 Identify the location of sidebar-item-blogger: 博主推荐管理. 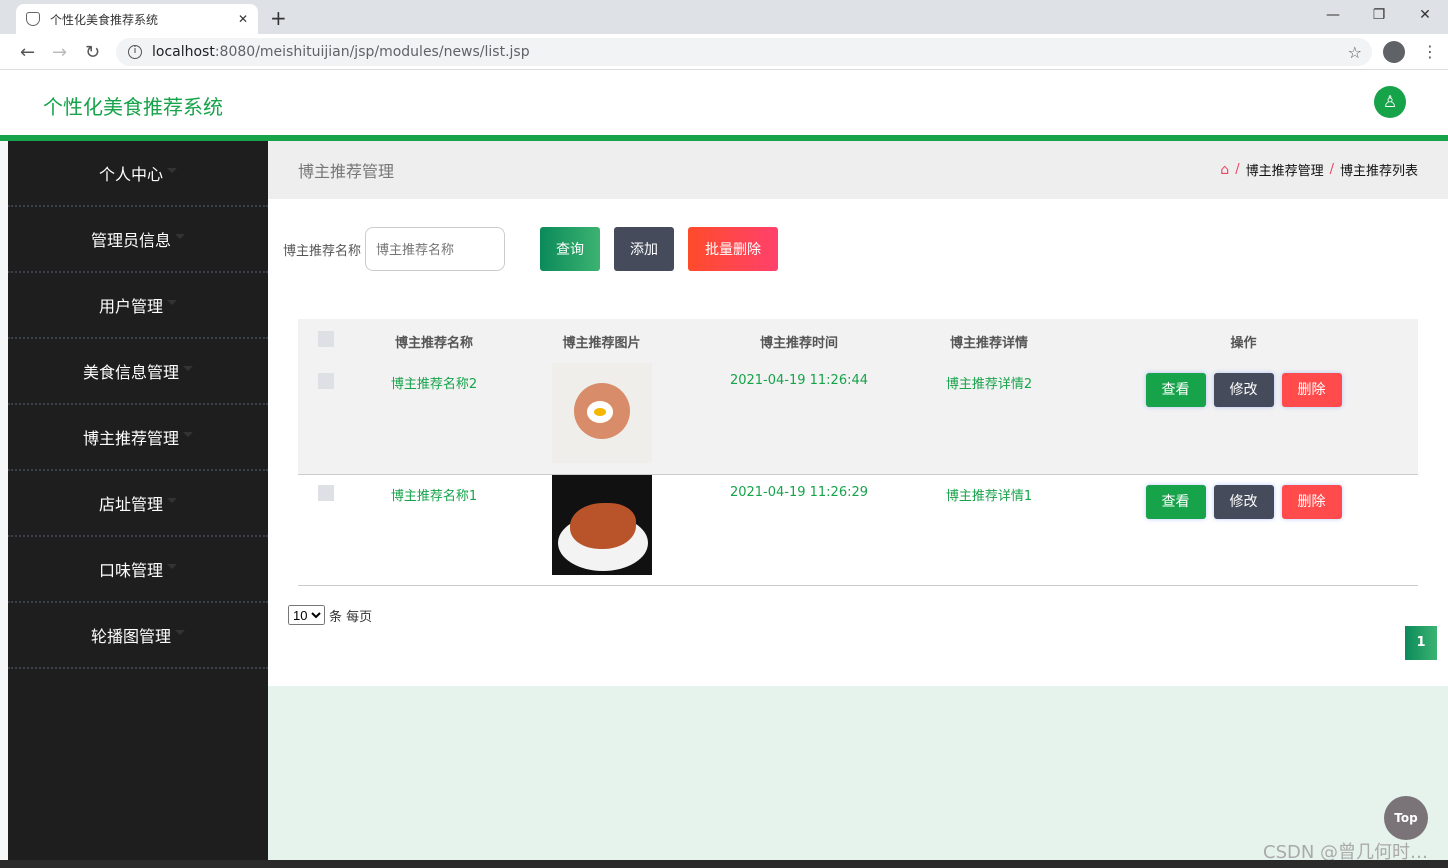
(138, 438).